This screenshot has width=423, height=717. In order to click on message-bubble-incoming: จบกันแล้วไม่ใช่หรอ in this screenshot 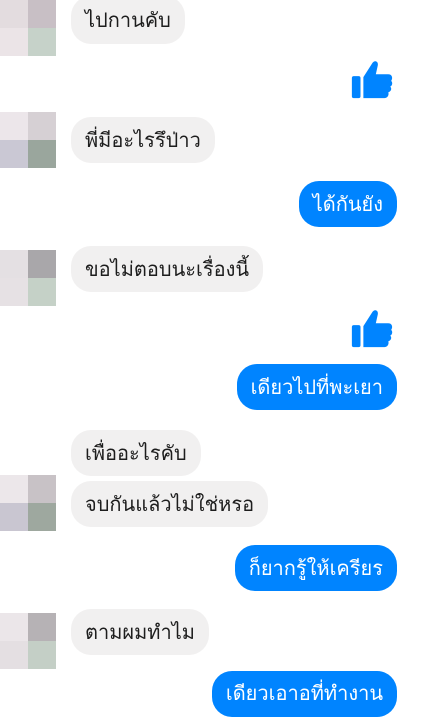, I will do `click(170, 504)`.